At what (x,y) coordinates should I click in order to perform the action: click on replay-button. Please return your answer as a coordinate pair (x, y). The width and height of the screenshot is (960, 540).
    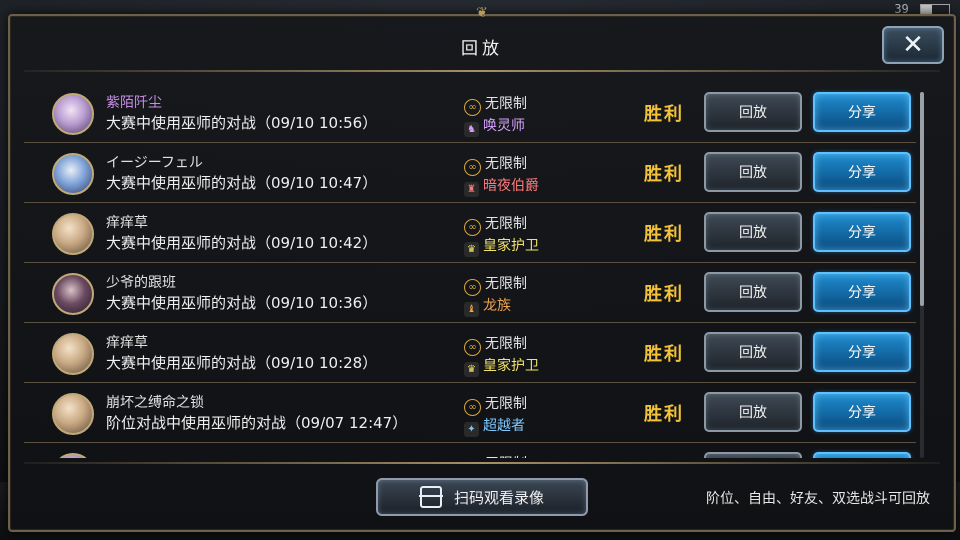
    Looking at the image, I should click on (753, 455).